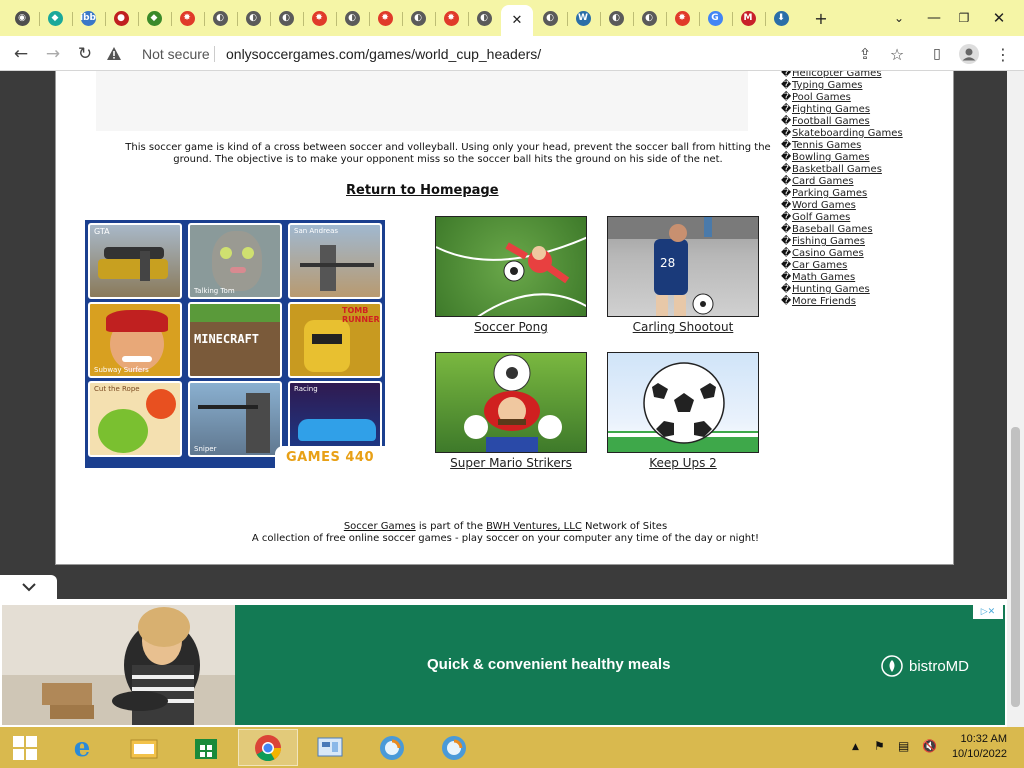  I want to click on volume-muted-icon: 🔇, so click(929, 746).